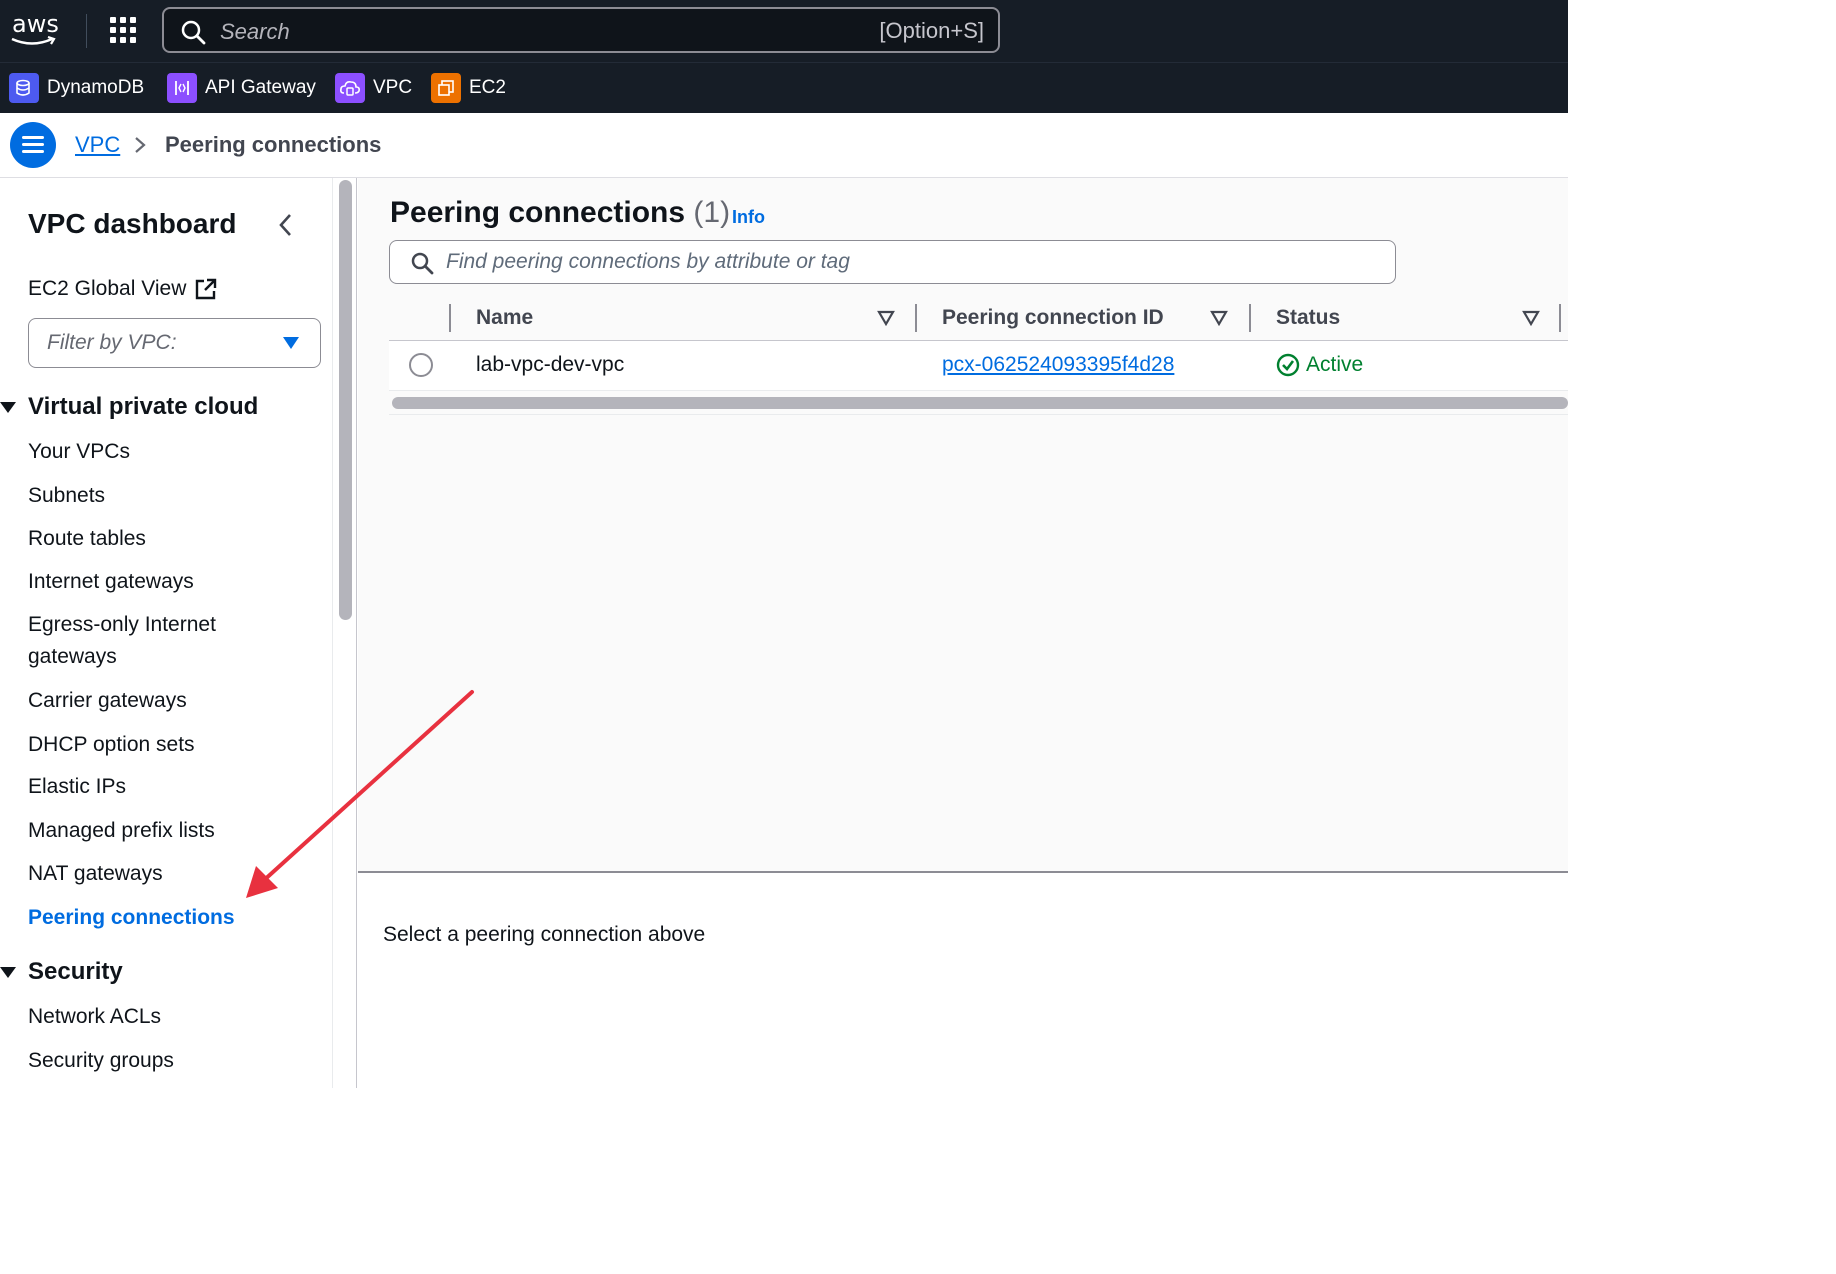 The width and height of the screenshot is (1836, 1274). Describe the element at coordinates (963, 980) in the screenshot. I see `split-panel-details: Select a peering connection above` at that location.